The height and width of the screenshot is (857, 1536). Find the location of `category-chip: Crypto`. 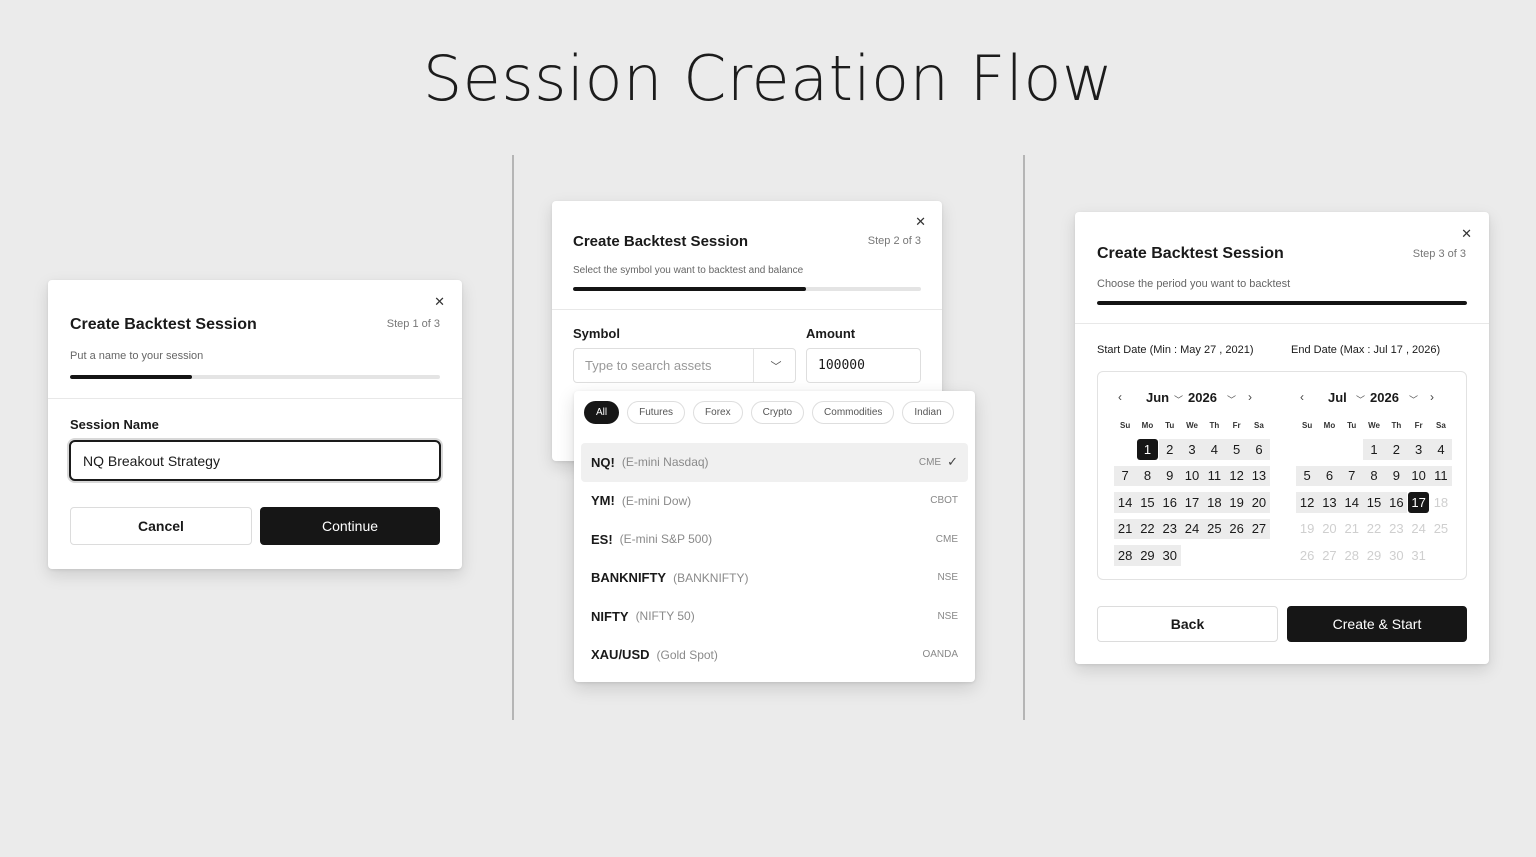

category-chip: Crypto is located at coordinates (777, 412).